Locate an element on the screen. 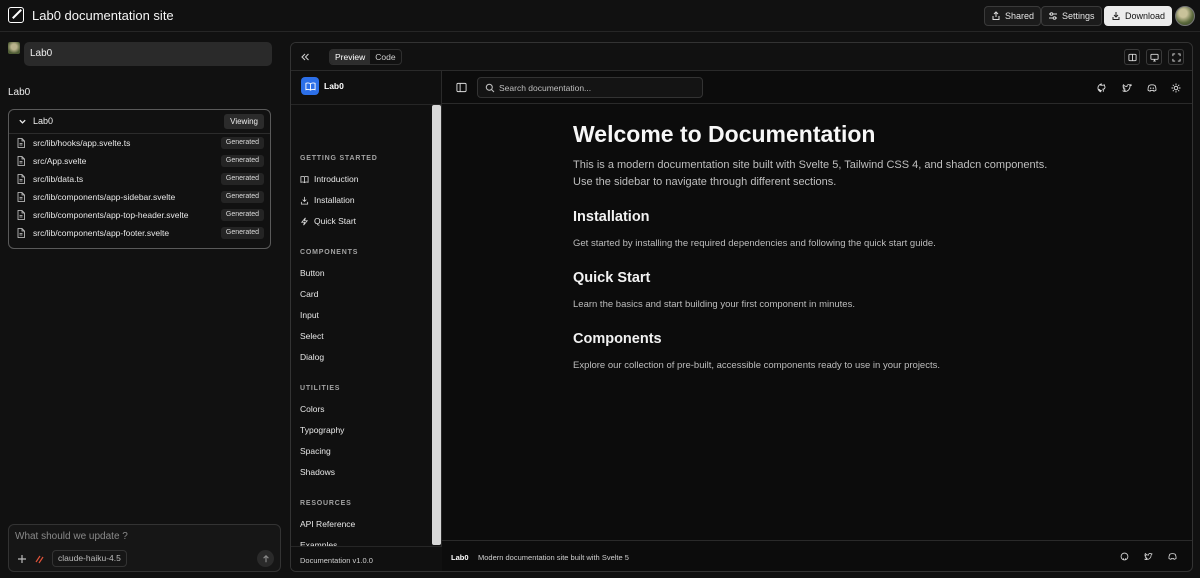 This screenshot has height=578, width=1200. plus-icon is located at coordinates (22, 559).